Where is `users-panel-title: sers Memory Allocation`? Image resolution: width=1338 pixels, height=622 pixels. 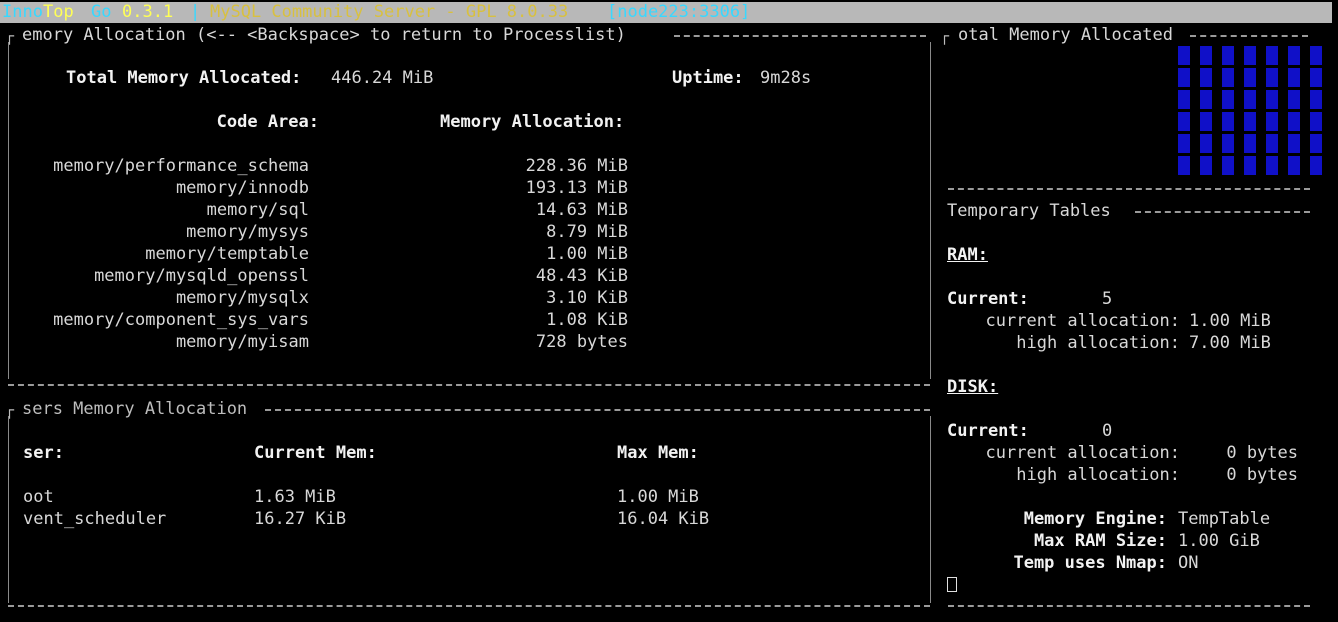 users-panel-title: sers Memory Allocation is located at coordinates (135, 409).